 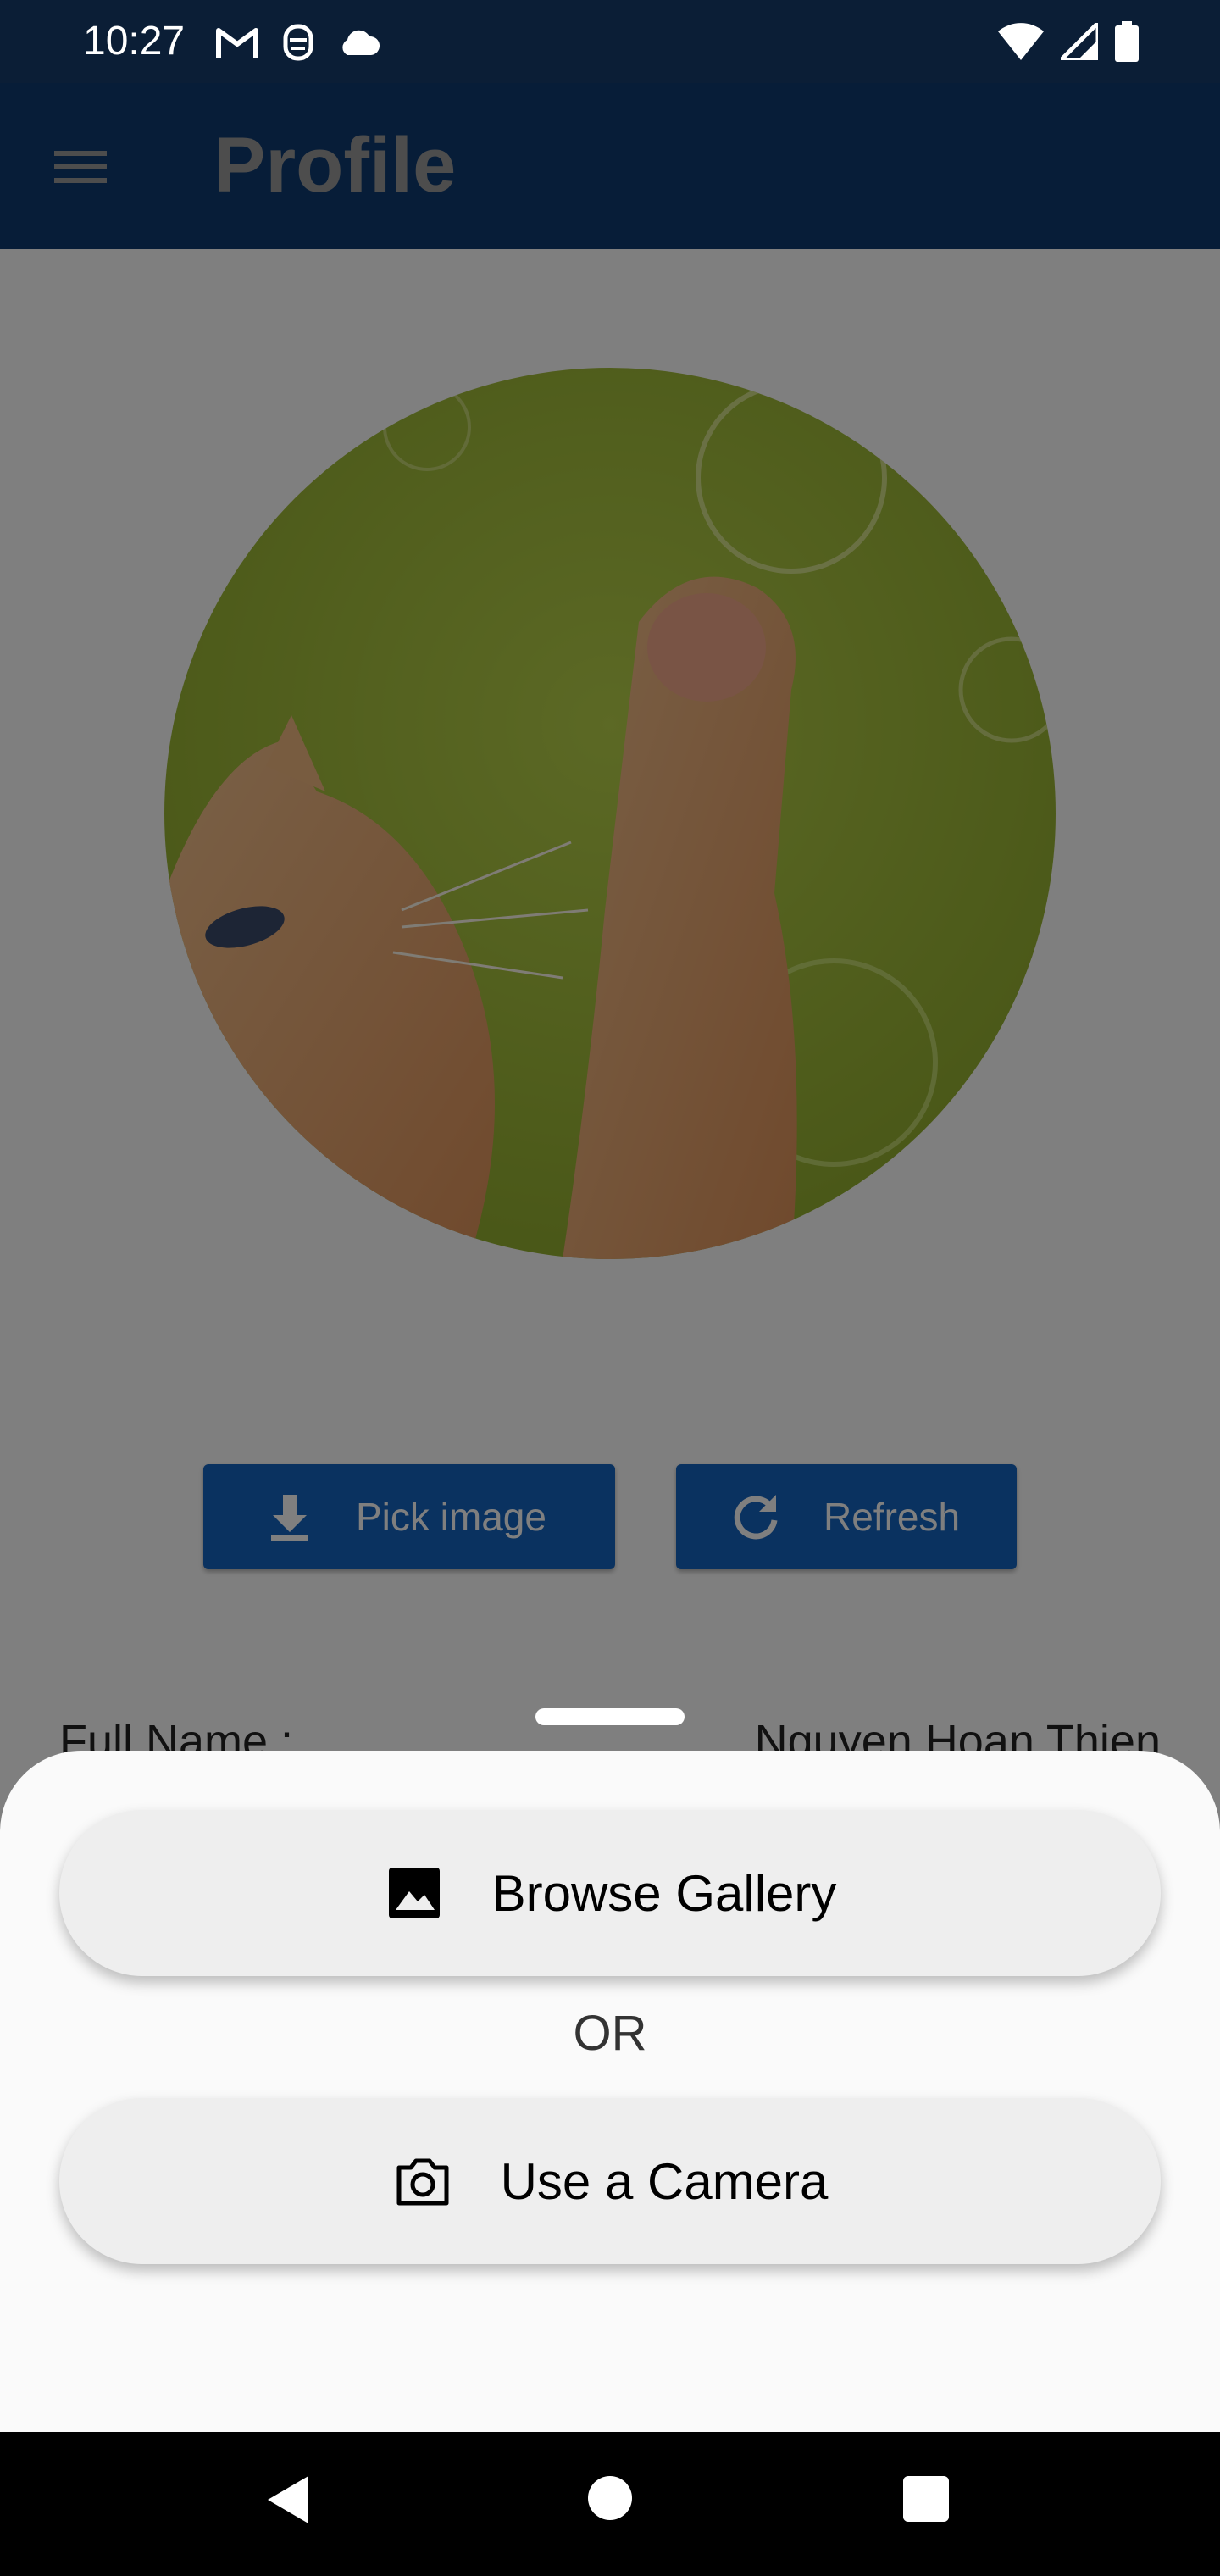 I want to click on home-icon, so click(x=610, y=2498).